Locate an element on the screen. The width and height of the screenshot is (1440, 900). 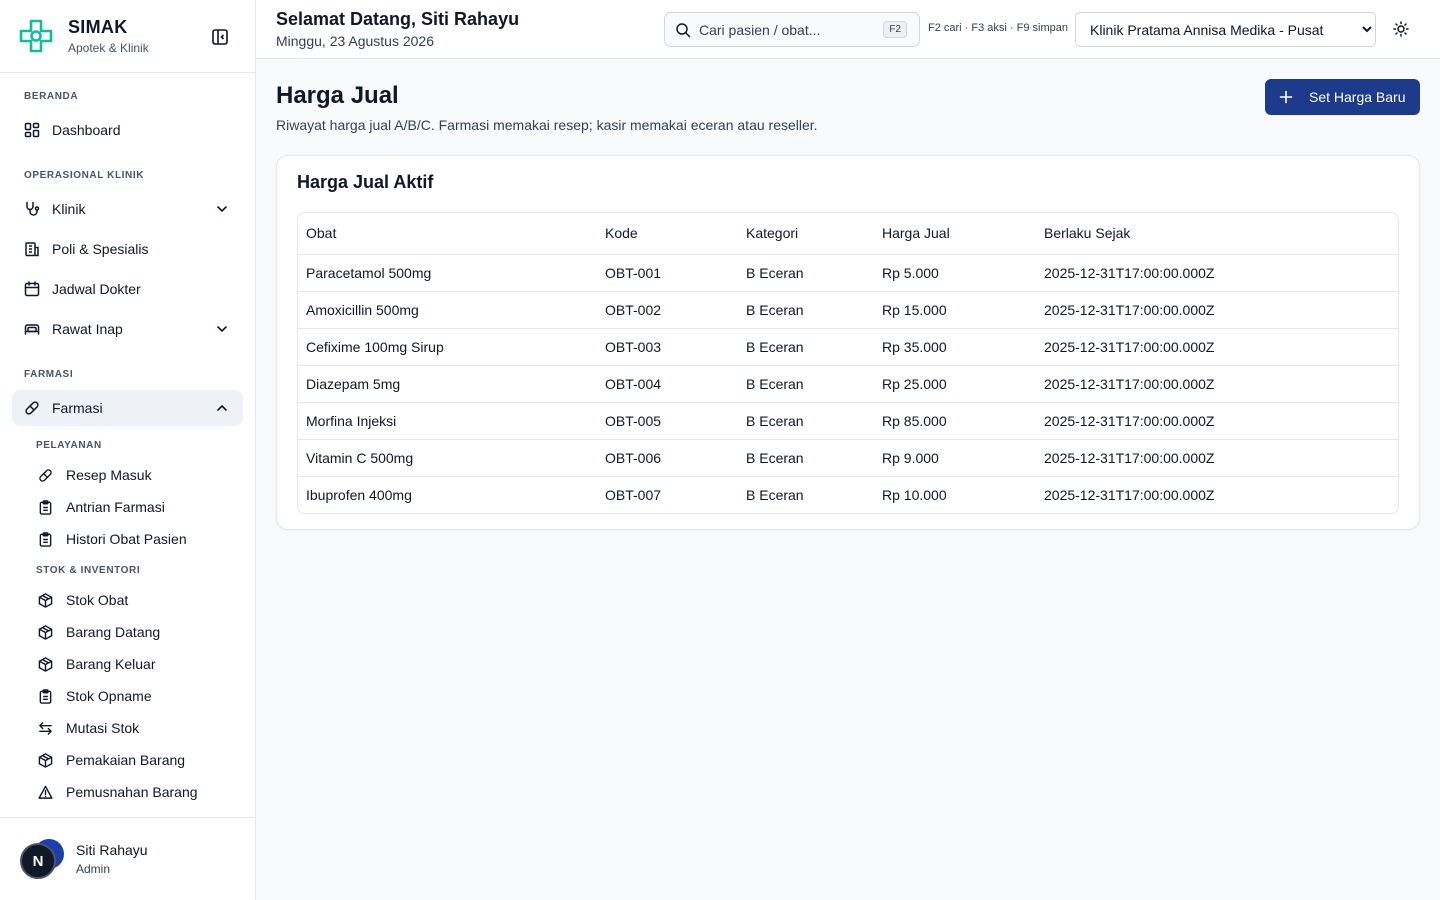
sidebar-item-antrian-farmasi: Antrian Farmasi is located at coordinates (134, 507).